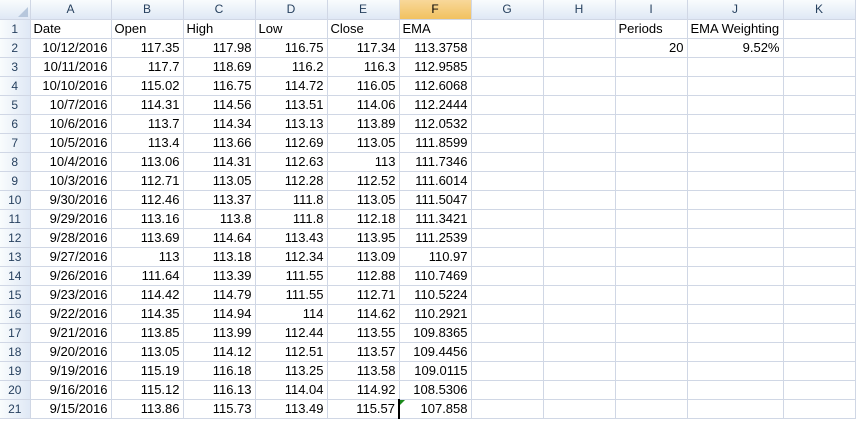  Describe the element at coordinates (651, 48) in the screenshot. I see `cell-i2-periods-value: 20` at that location.